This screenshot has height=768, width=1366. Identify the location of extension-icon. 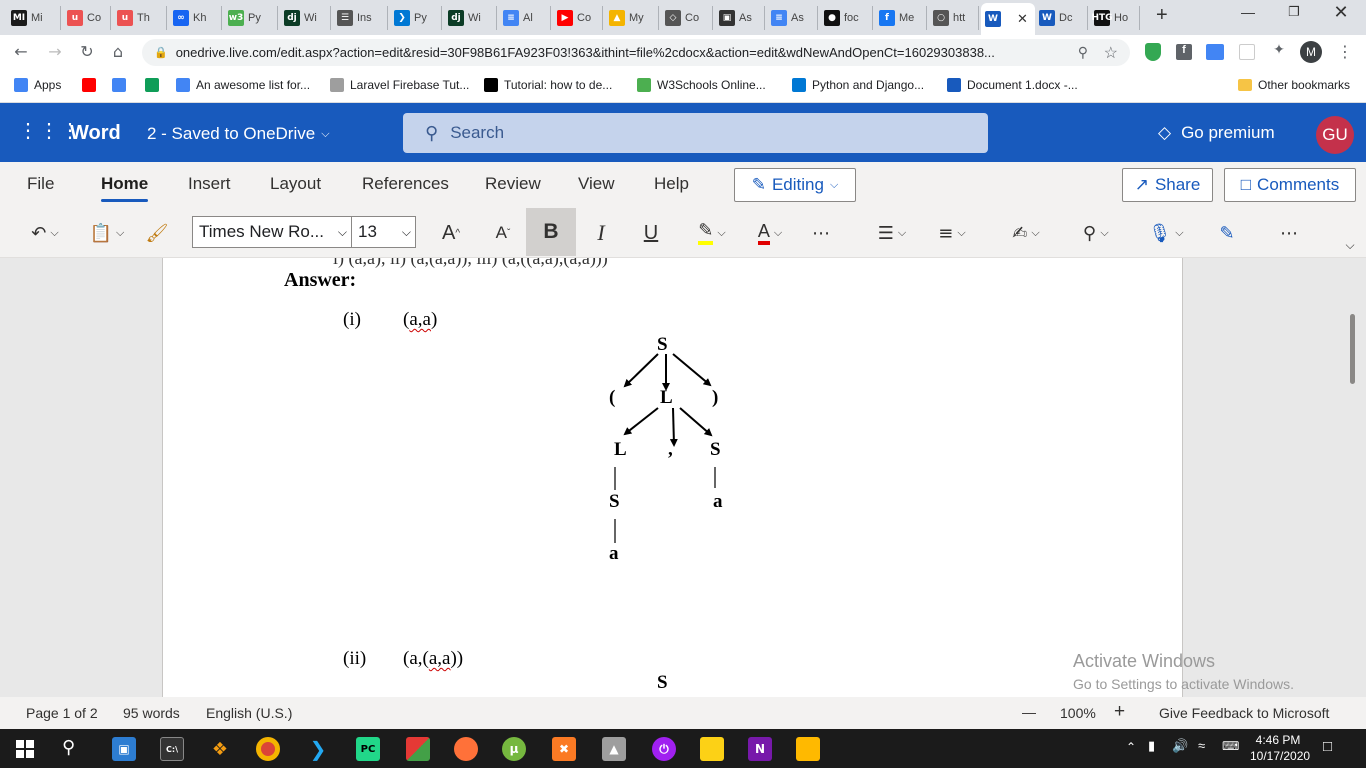
(1247, 52).